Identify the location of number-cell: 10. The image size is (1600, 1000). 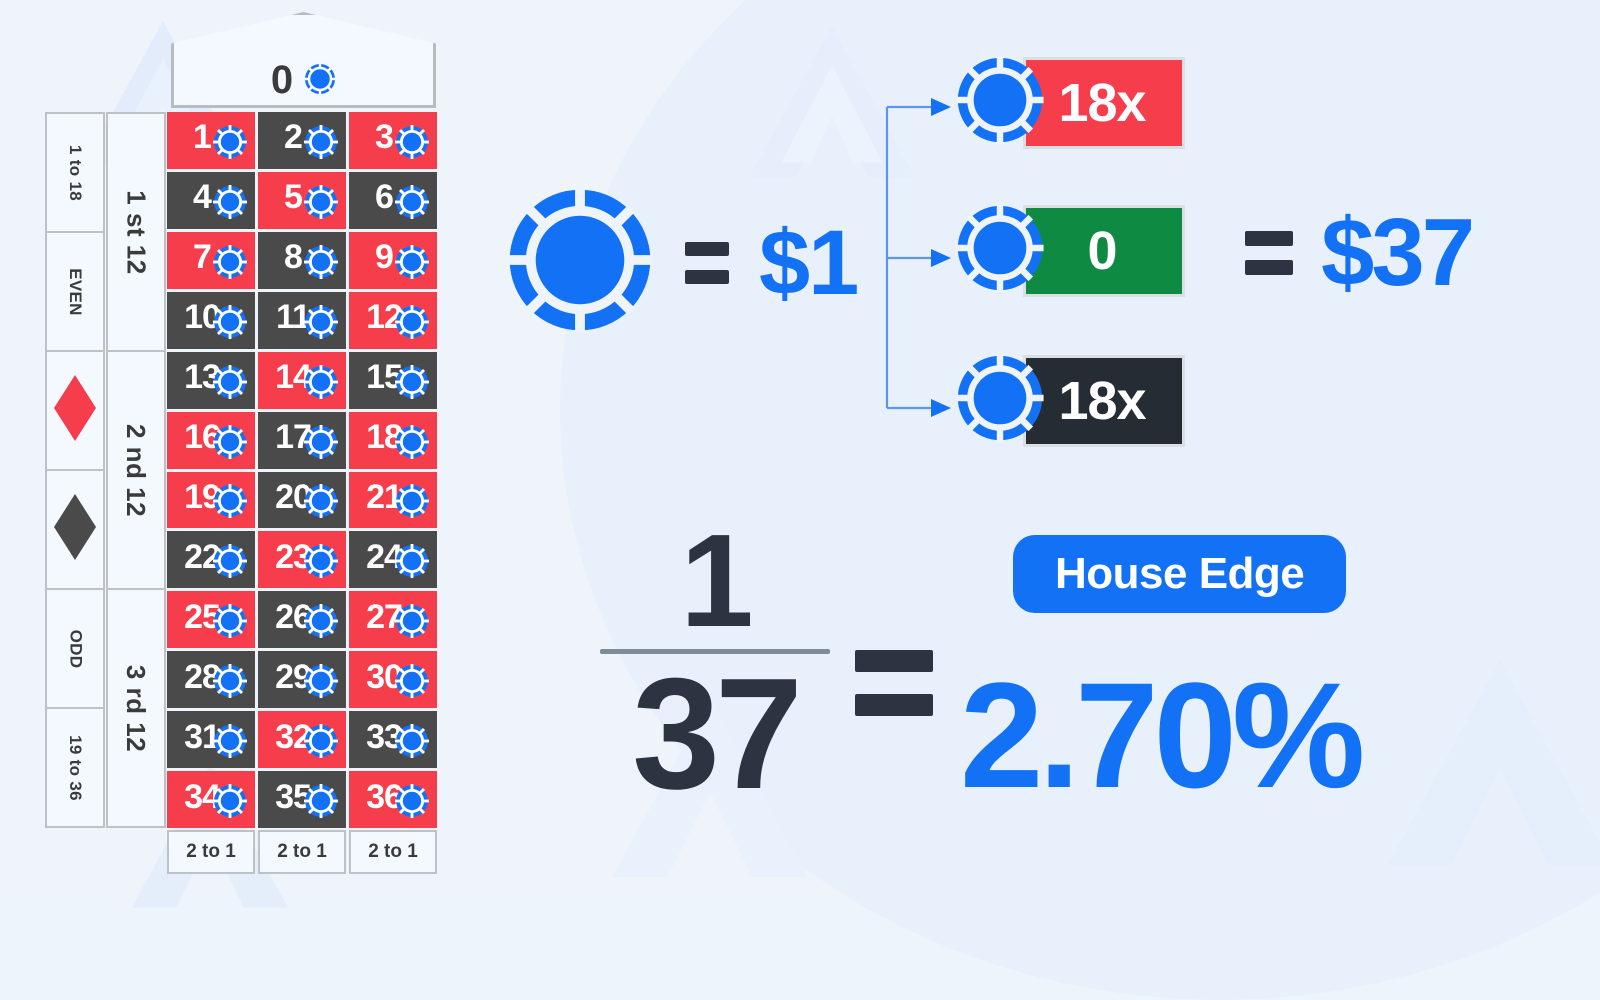
(211, 320).